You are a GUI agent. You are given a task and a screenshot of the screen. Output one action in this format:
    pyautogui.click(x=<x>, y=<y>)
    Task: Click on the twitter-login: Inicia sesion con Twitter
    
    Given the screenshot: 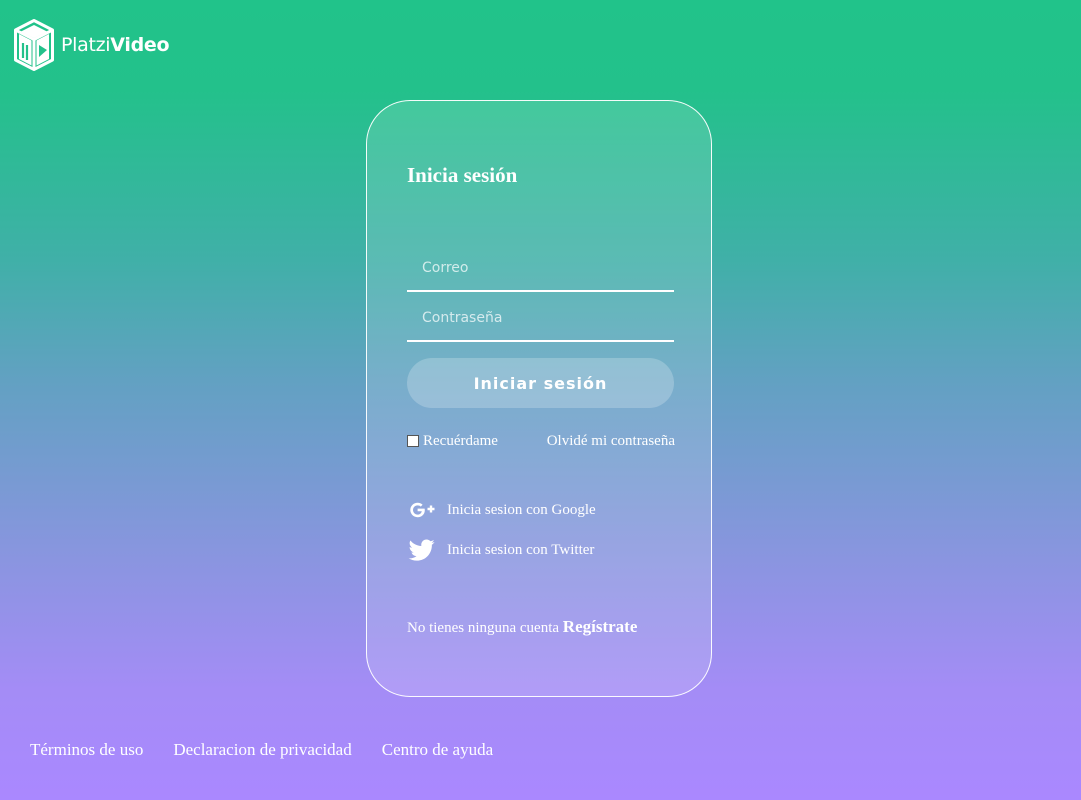 What is the action you would take?
    pyautogui.click(x=500, y=550)
    